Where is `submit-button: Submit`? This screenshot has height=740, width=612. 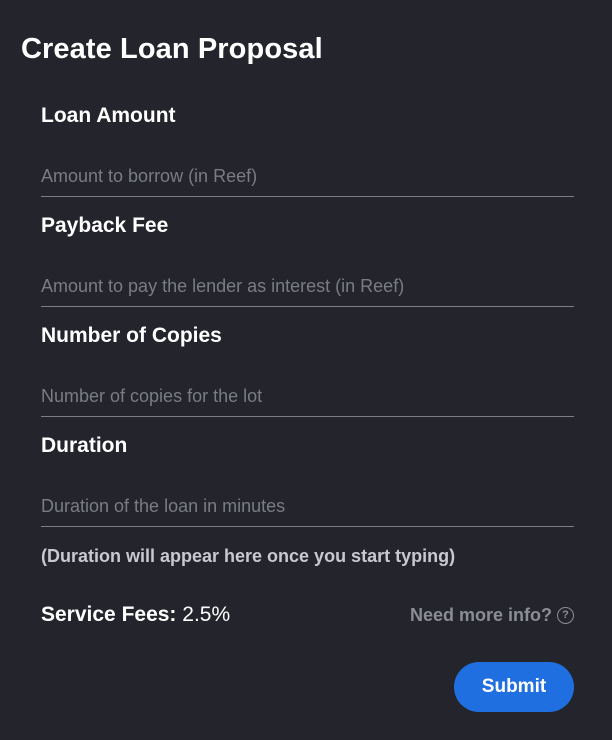 submit-button: Submit is located at coordinates (514, 687).